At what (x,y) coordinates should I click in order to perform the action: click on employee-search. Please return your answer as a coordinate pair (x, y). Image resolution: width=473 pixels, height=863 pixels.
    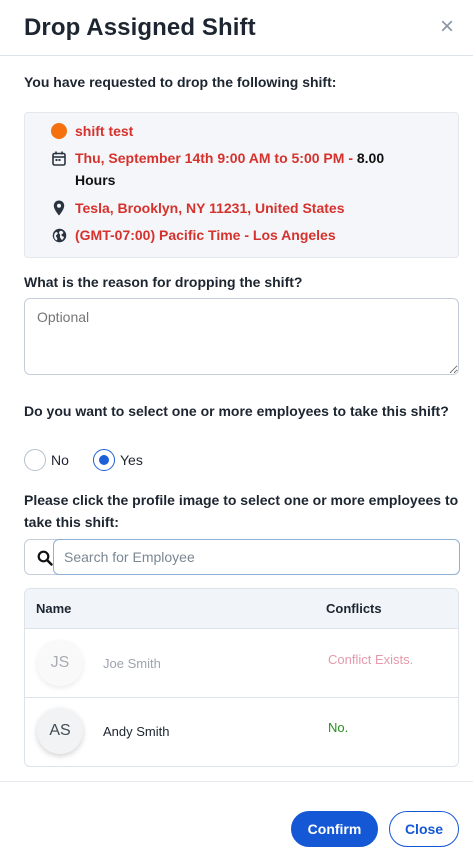
    Looking at the image, I should click on (242, 557).